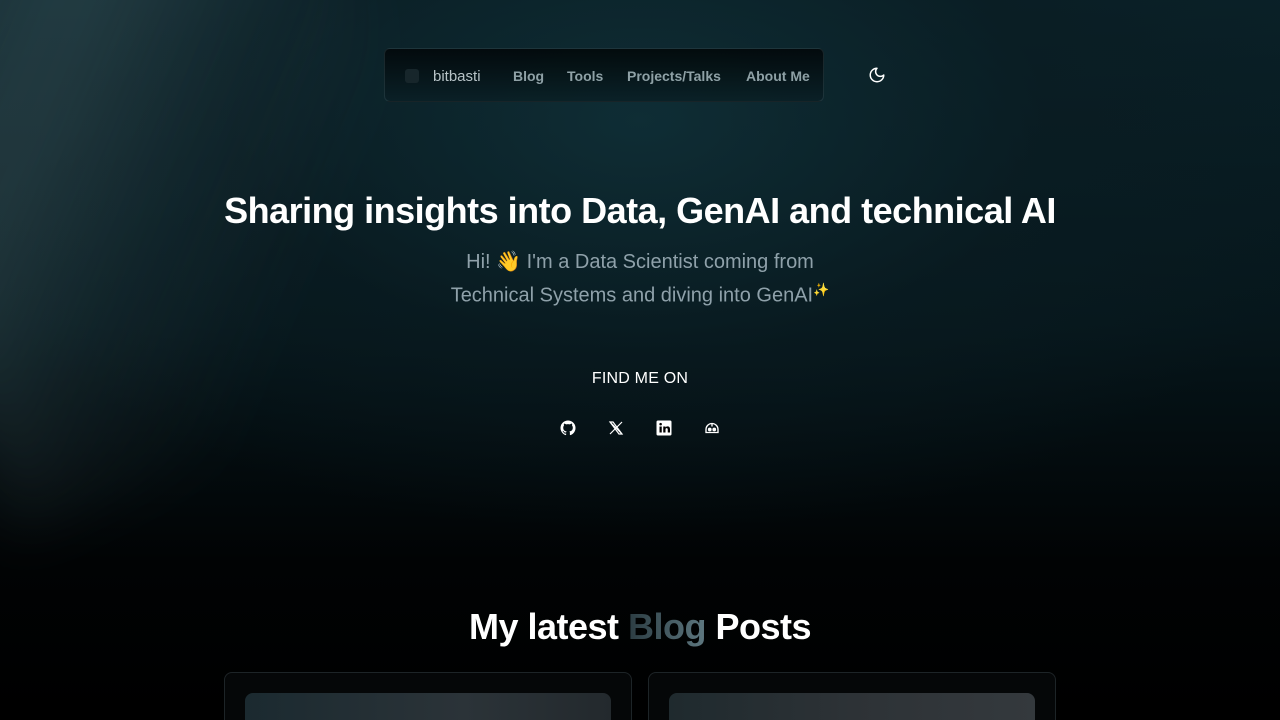 The height and width of the screenshot is (720, 1280). Describe the element at coordinates (548, 626) in the screenshot. I see `blog-title-prefix: My latest` at that location.